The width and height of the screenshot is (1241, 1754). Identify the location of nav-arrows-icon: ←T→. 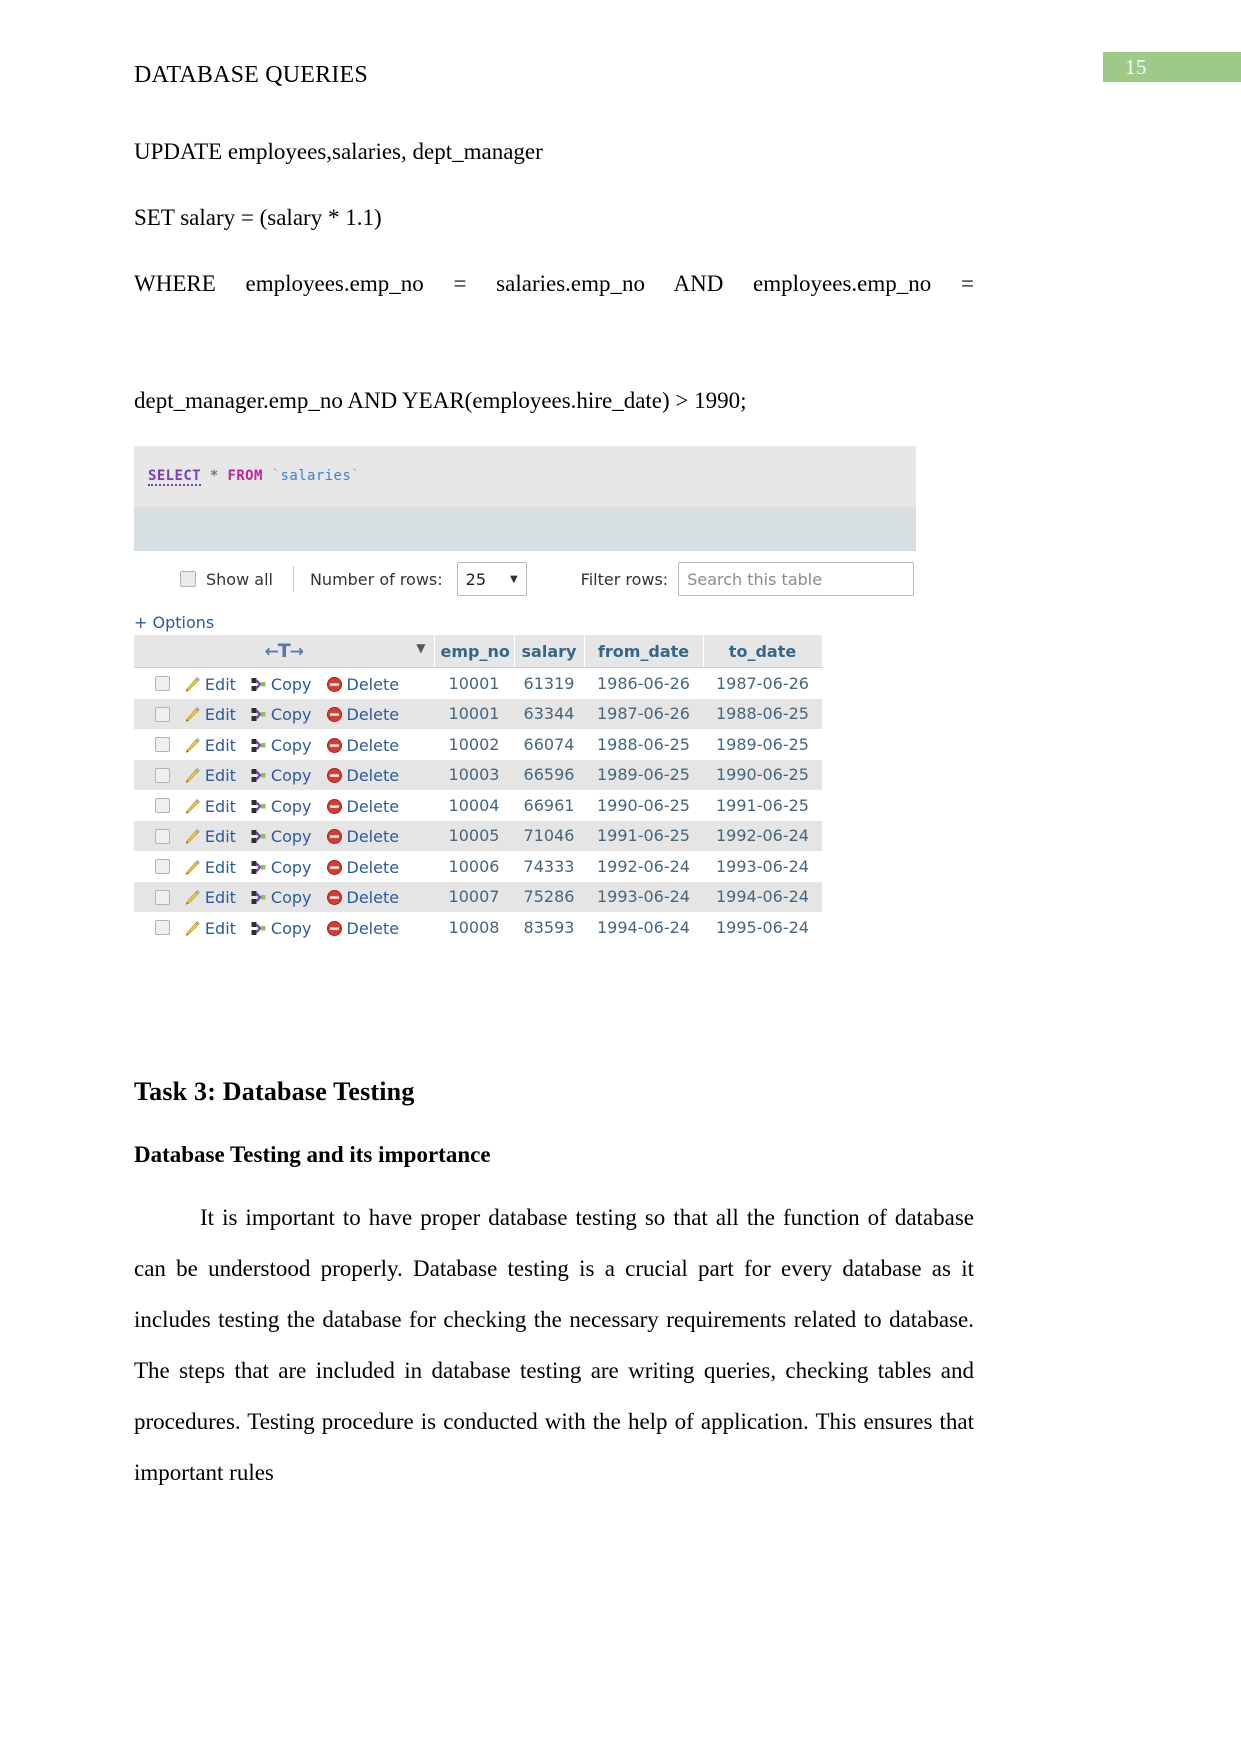
(284, 651).